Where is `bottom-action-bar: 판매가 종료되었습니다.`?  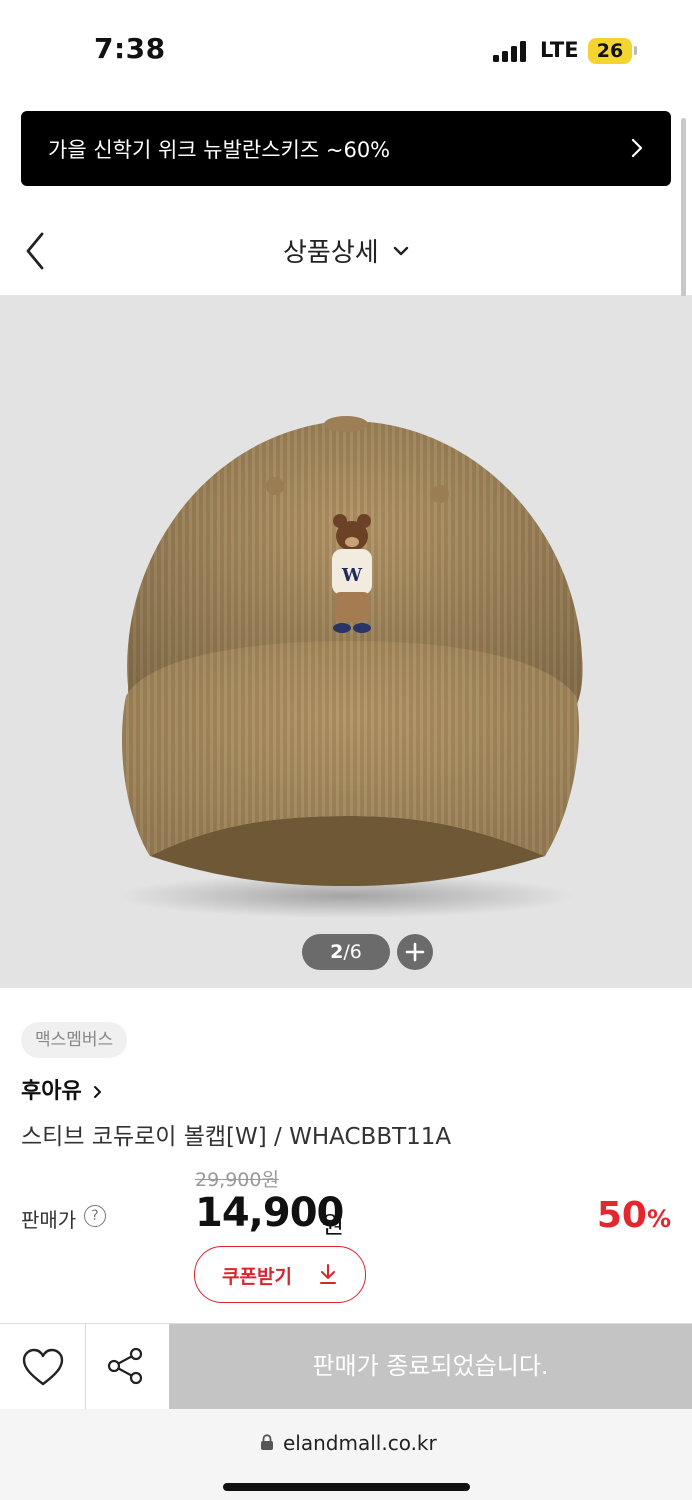 bottom-action-bar: 판매가 종료되었습니다. is located at coordinates (346, 1366).